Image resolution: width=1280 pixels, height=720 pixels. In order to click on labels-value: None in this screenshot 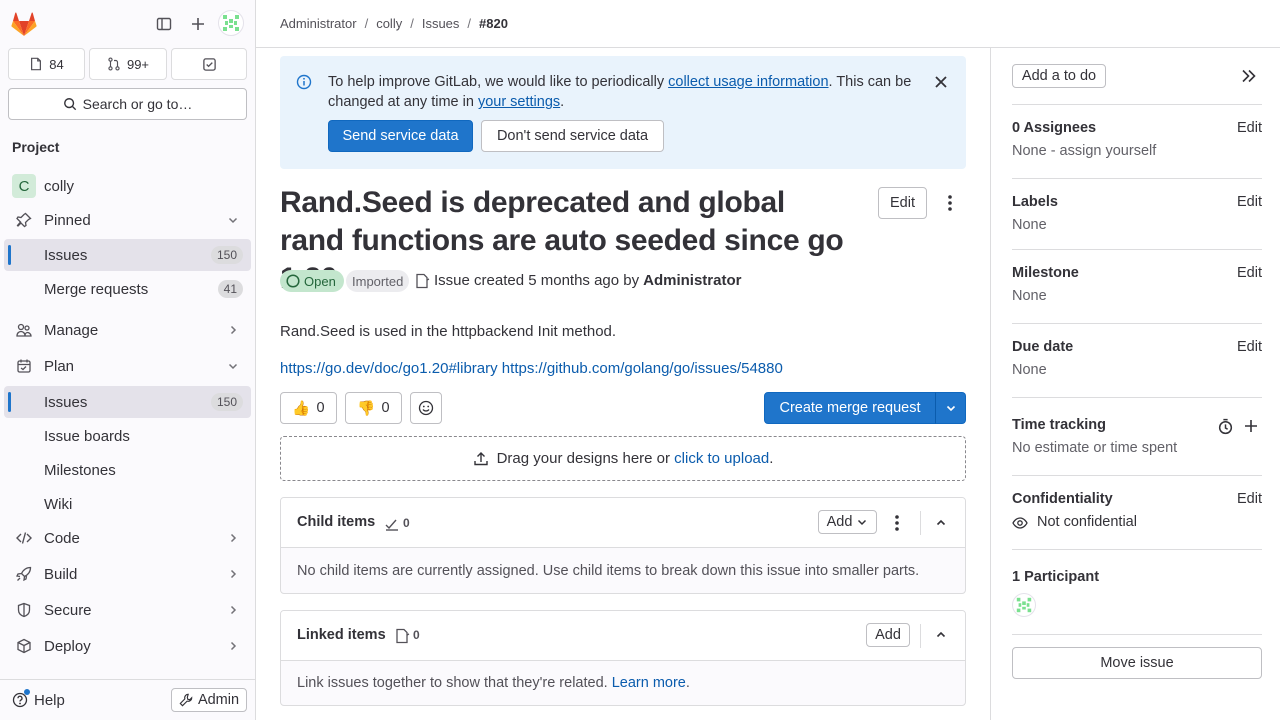, I will do `click(1029, 225)`.